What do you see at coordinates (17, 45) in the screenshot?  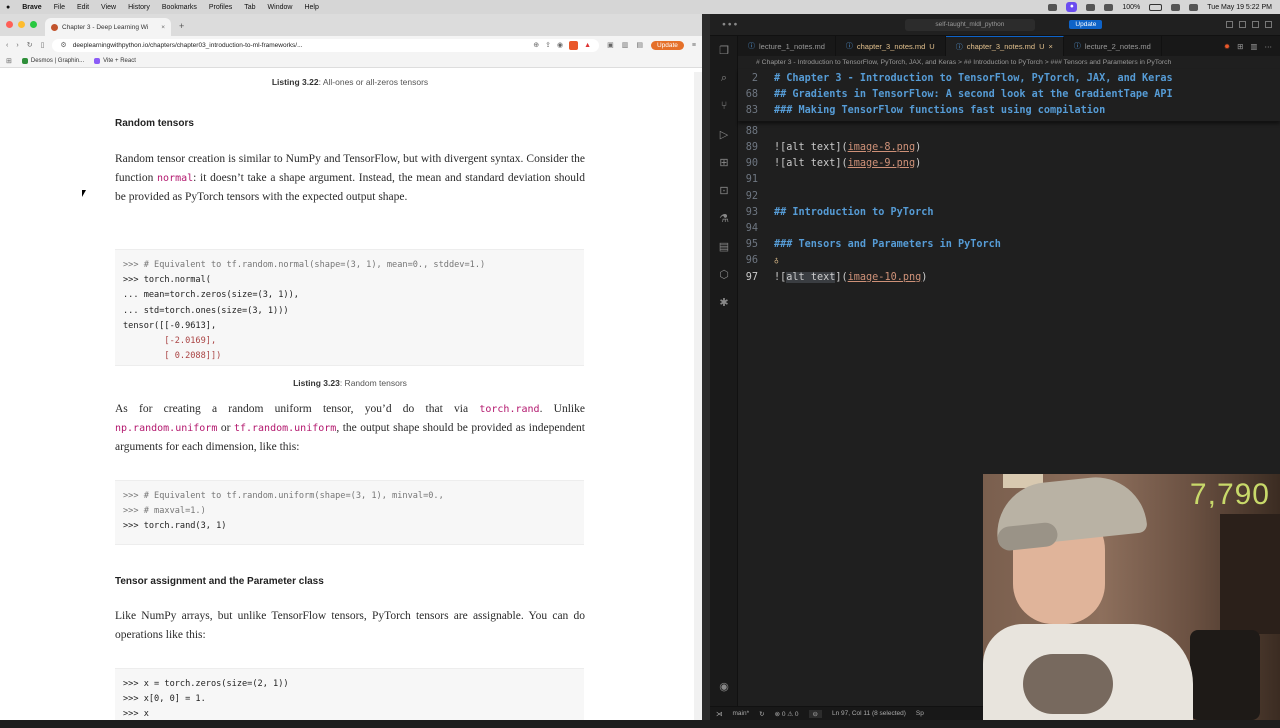 I see `forward-icon: ›` at bounding box center [17, 45].